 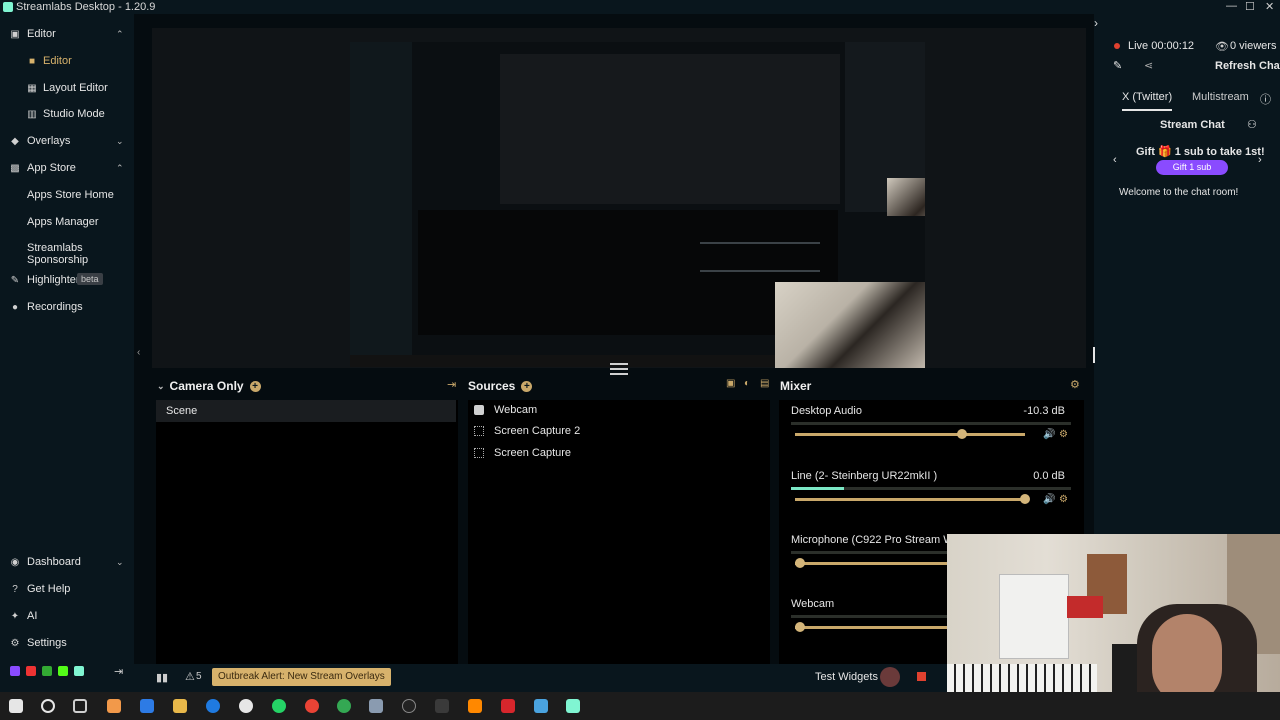 I want to click on search-icon, so click(x=48, y=706).